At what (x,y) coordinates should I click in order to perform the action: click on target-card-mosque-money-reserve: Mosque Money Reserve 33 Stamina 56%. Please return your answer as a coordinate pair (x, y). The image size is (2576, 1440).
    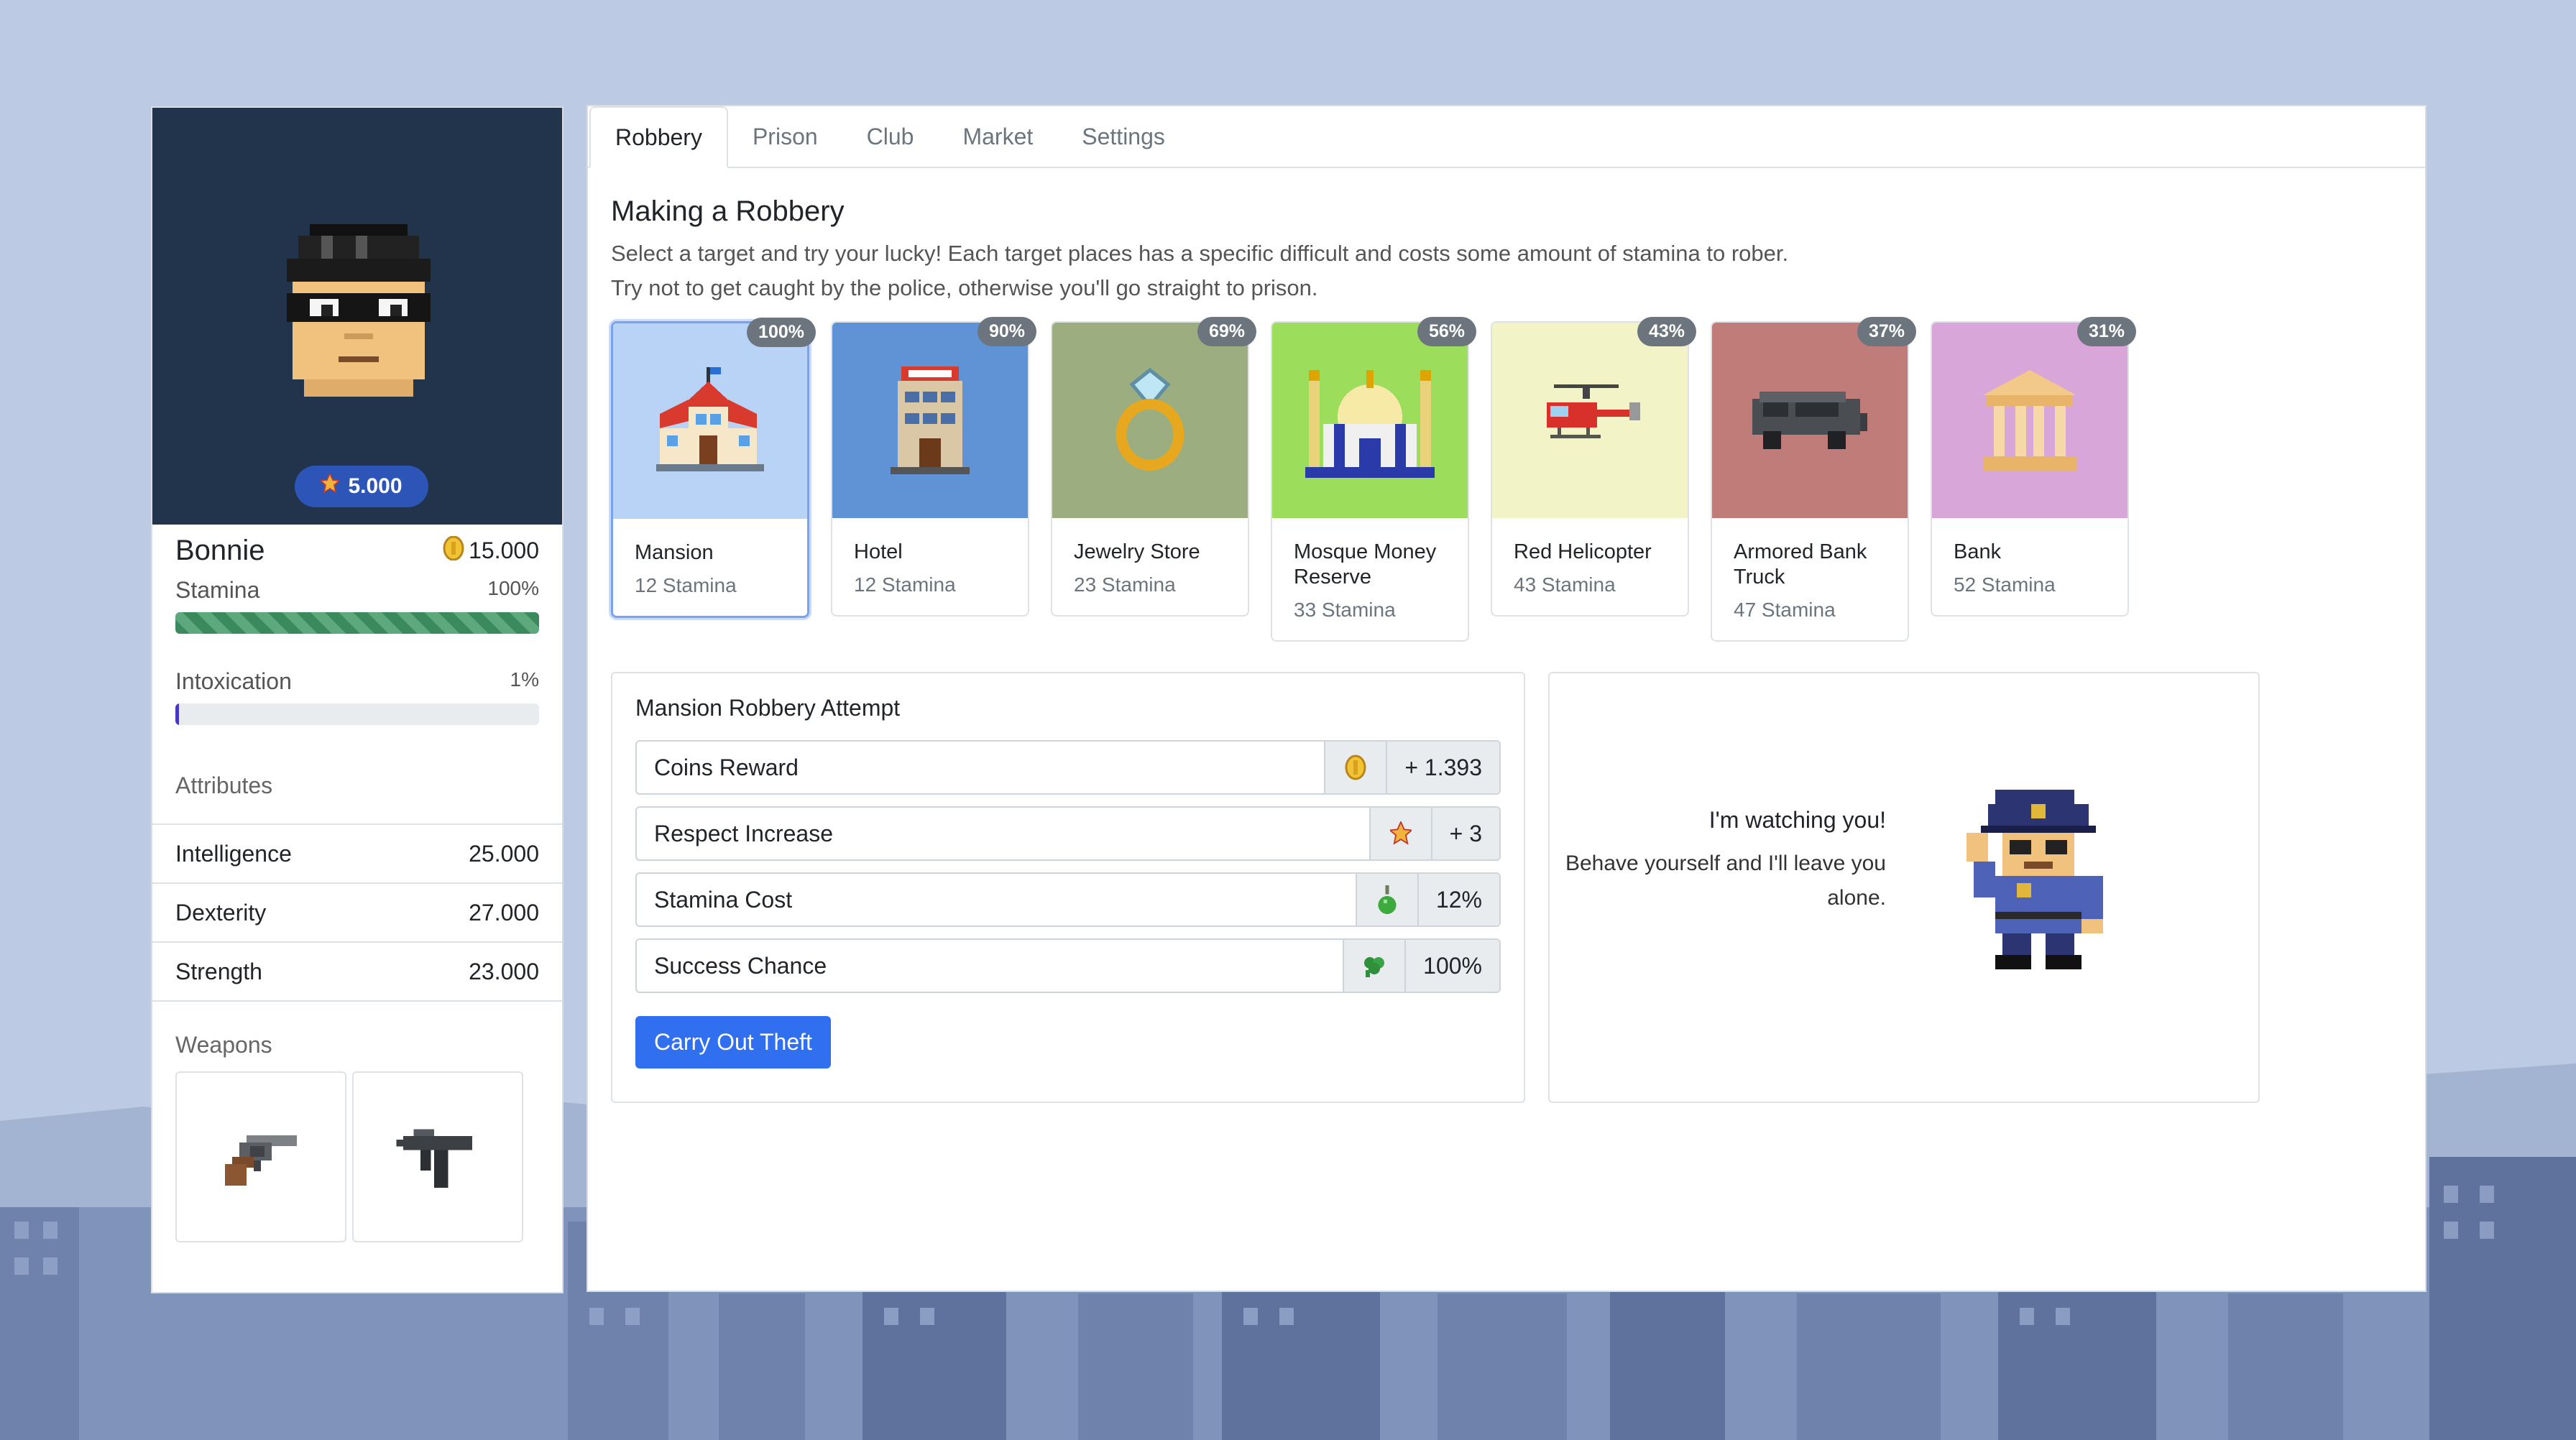
    Looking at the image, I should click on (1373, 479).